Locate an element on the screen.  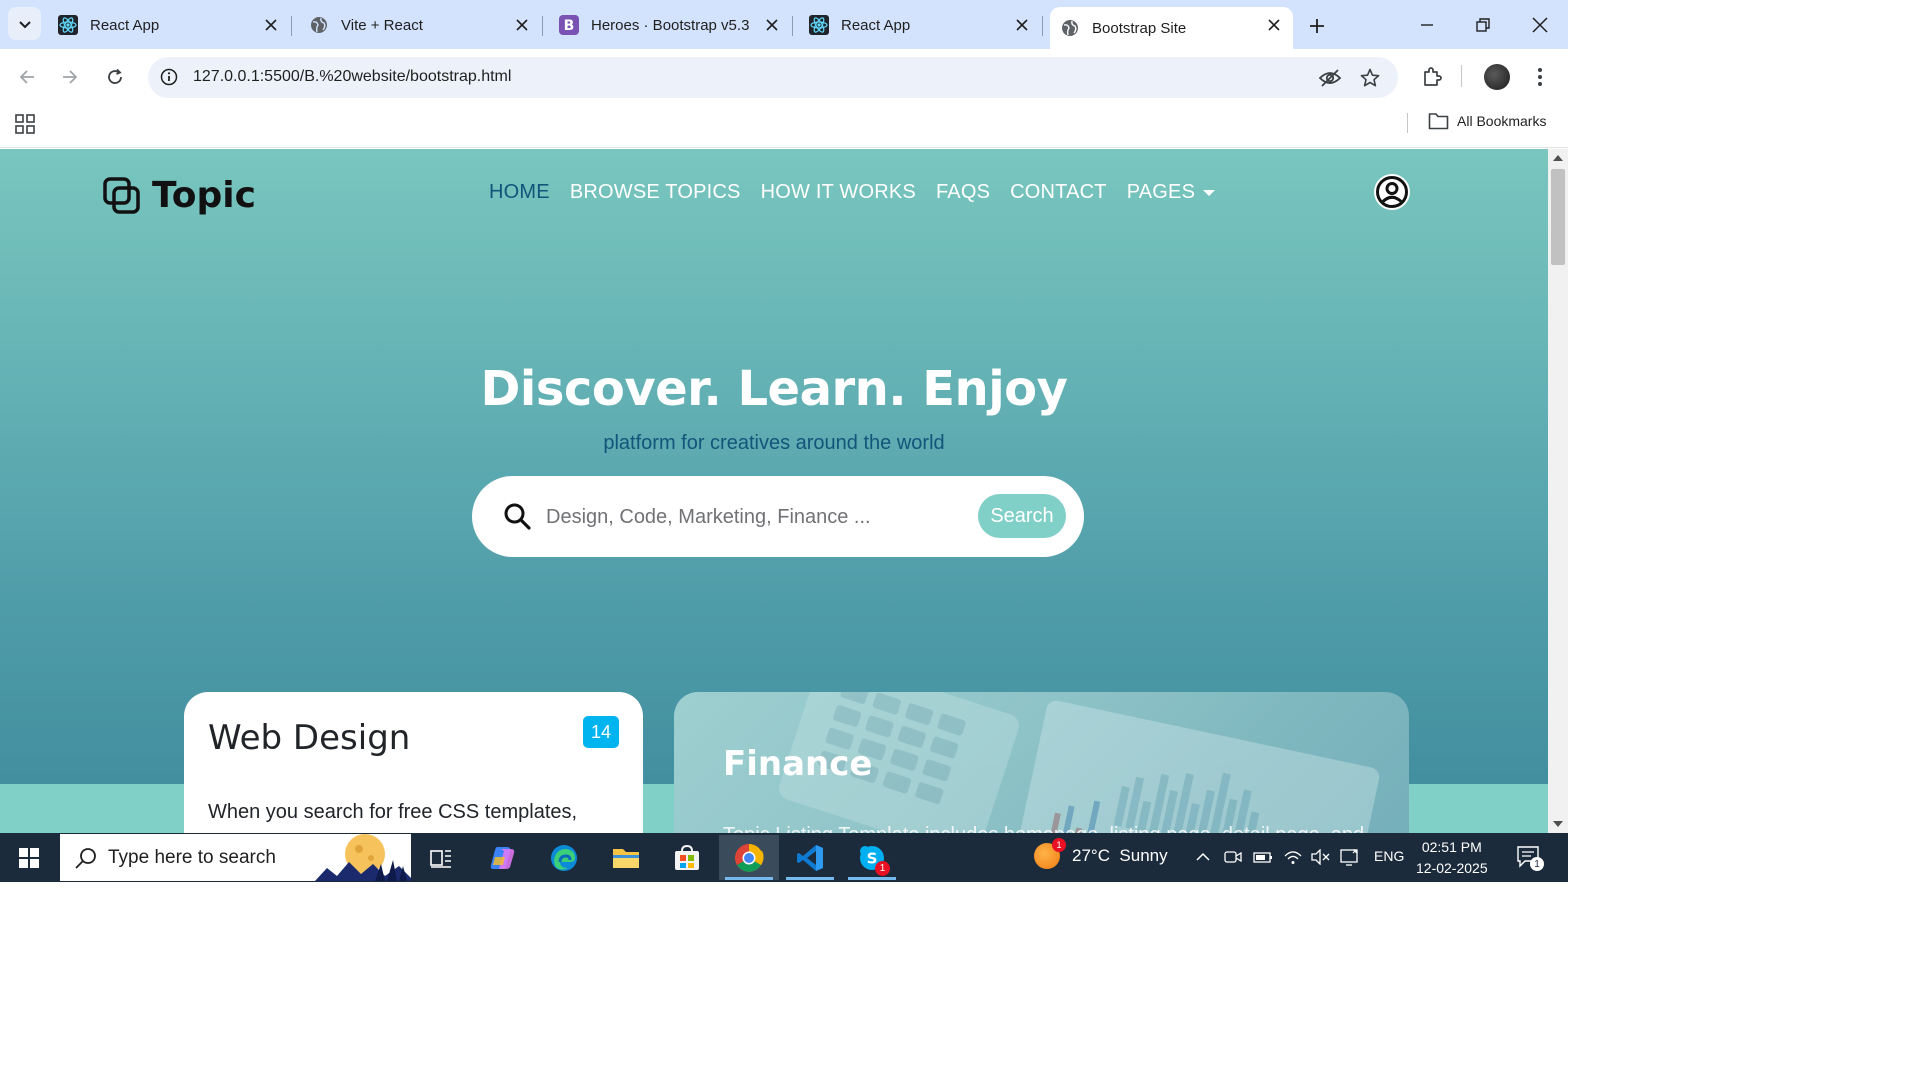
notification-center-button: 1 is located at coordinates (1530, 858).